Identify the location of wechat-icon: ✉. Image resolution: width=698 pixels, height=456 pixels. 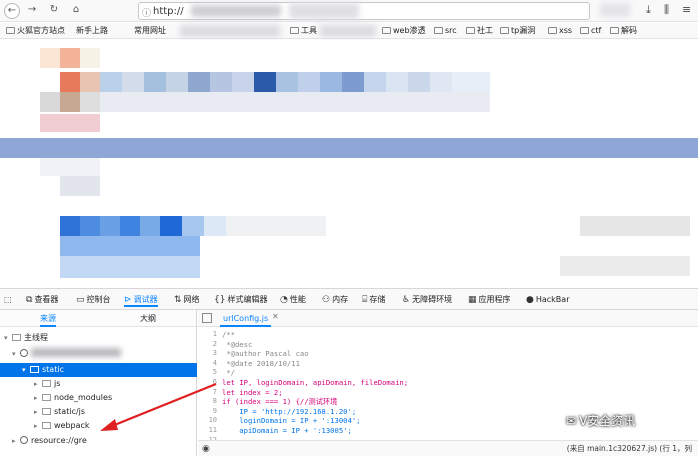
(571, 421).